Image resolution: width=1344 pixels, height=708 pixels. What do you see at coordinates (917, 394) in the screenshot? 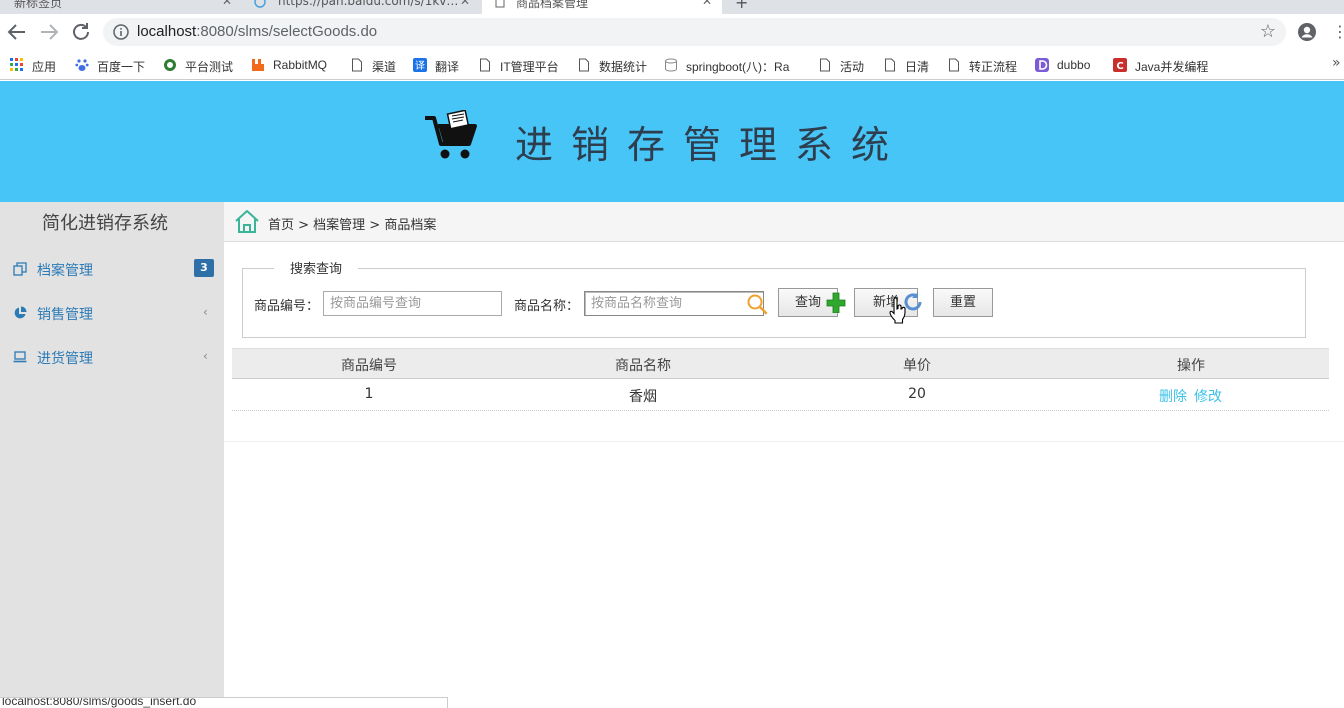
I see `cell-price: 20` at bounding box center [917, 394].